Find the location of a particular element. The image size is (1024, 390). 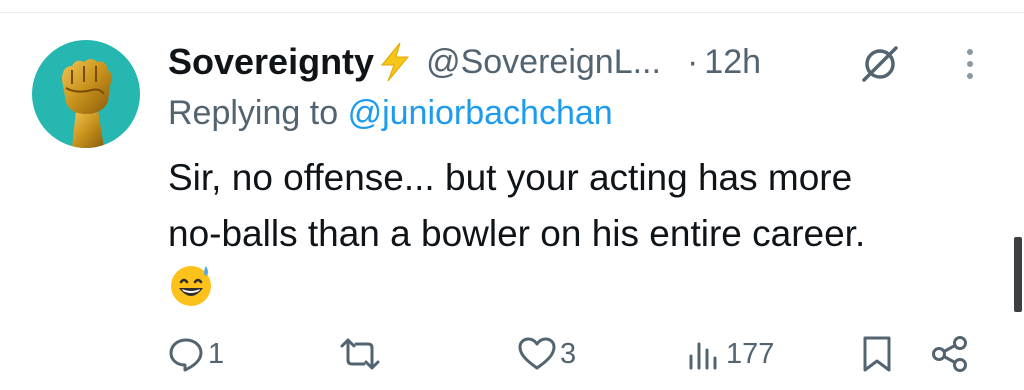

timestamp: 12h is located at coordinates (732, 62).